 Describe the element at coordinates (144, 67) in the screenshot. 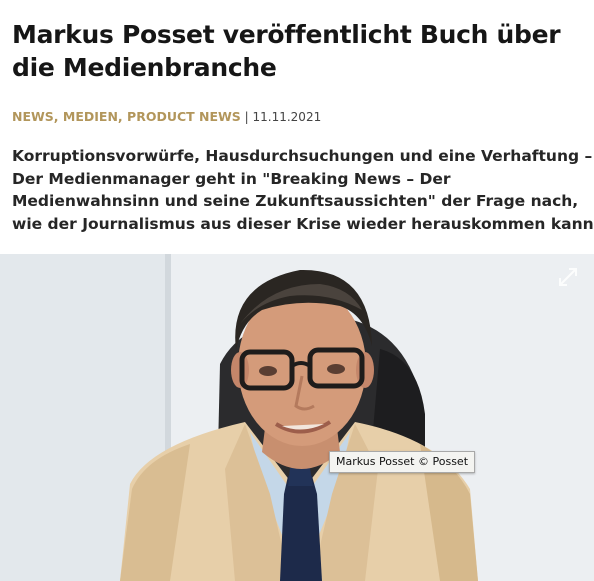

I see `article-title-line-2: die Medienbranche` at that location.